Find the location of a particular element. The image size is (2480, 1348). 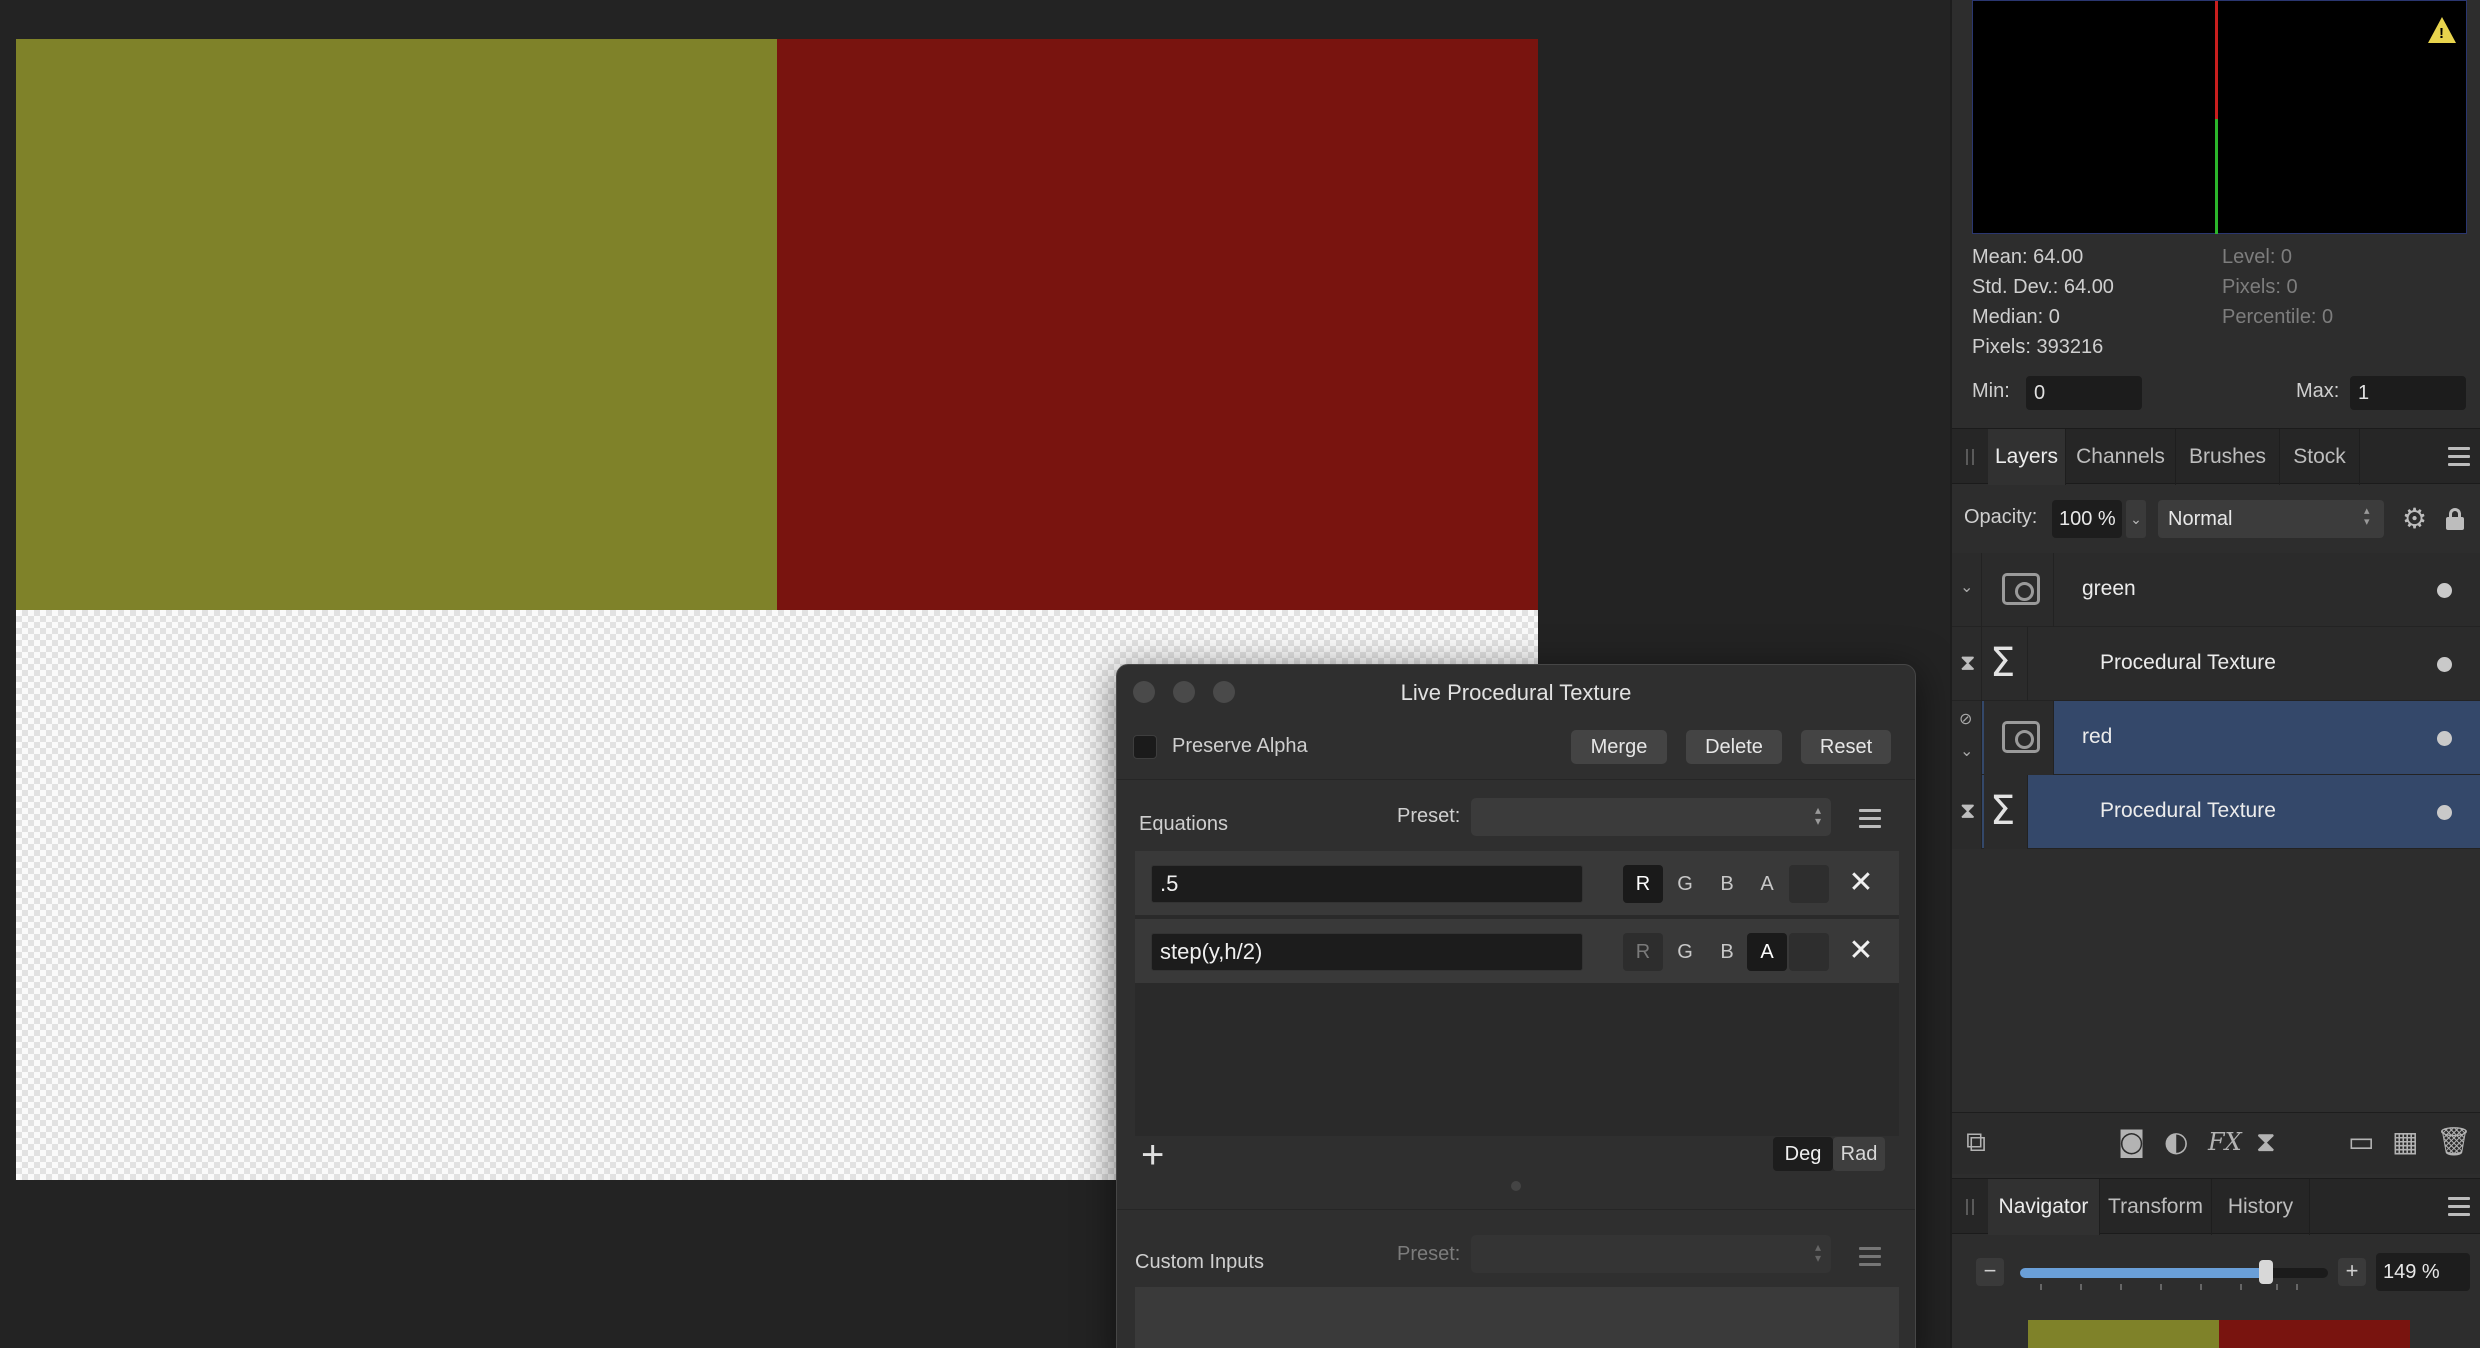

reset-button: Reset is located at coordinates (1846, 747).